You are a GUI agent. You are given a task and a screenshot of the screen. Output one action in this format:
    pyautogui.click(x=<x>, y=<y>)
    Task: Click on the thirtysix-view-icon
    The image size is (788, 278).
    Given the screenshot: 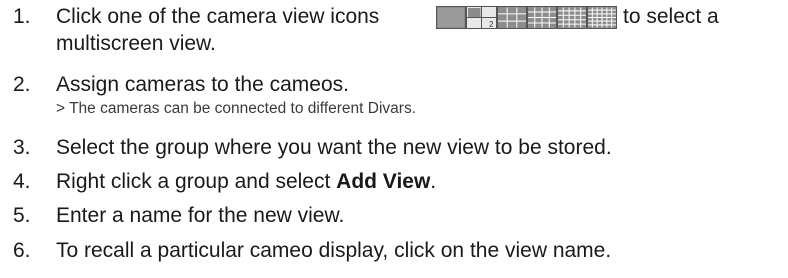 What is the action you would take?
    pyautogui.click(x=602, y=17)
    